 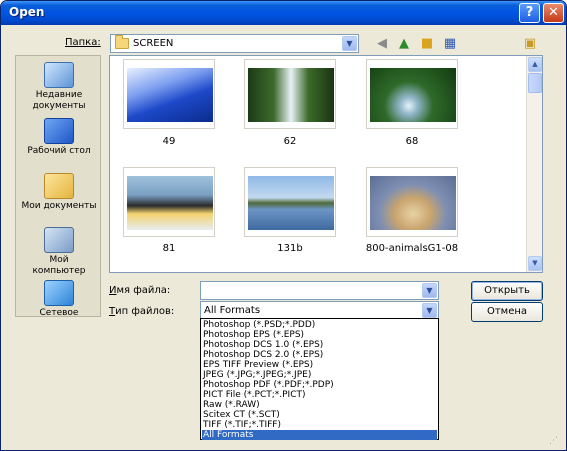 I want to click on resize-grip-icon: ⋰, so click(x=555, y=443).